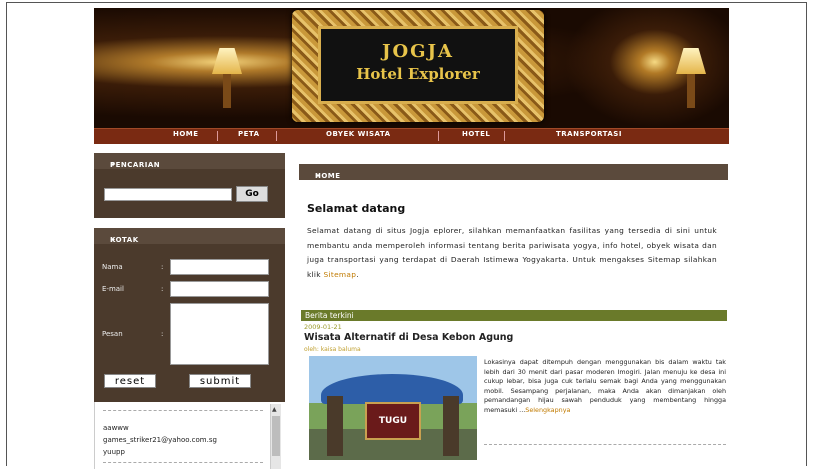 The height and width of the screenshot is (469, 815). I want to click on lamp-right-stand, so click(691, 91).